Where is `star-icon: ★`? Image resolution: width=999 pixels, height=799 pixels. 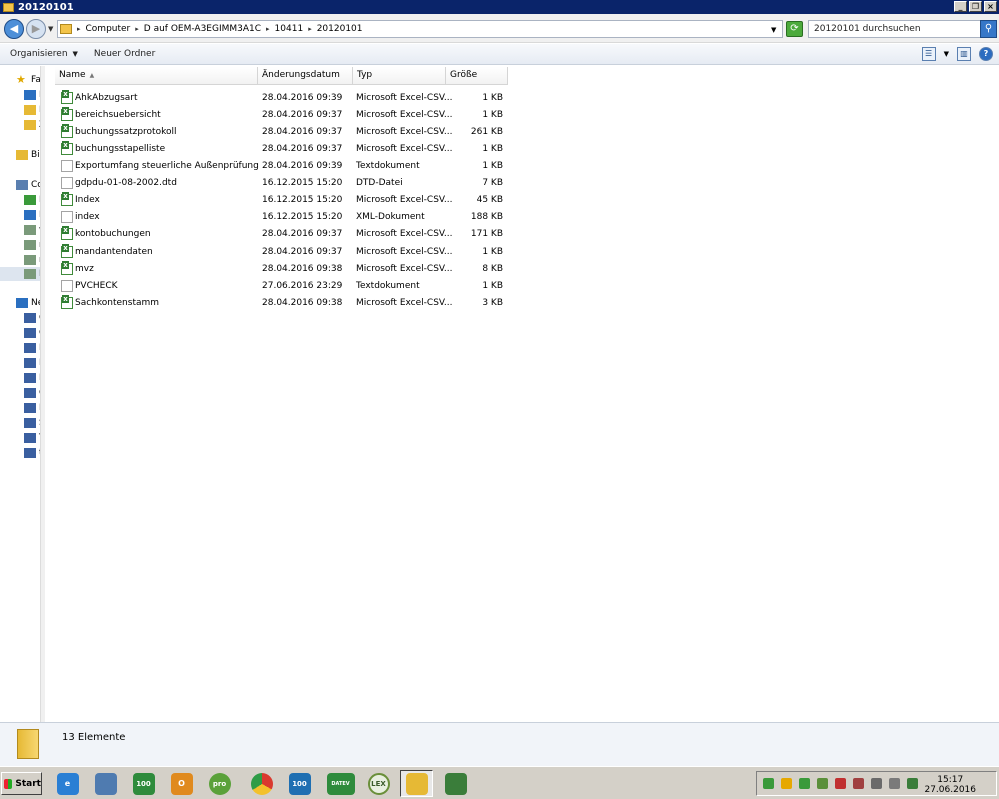
star-icon: ★ is located at coordinates (21, 79).